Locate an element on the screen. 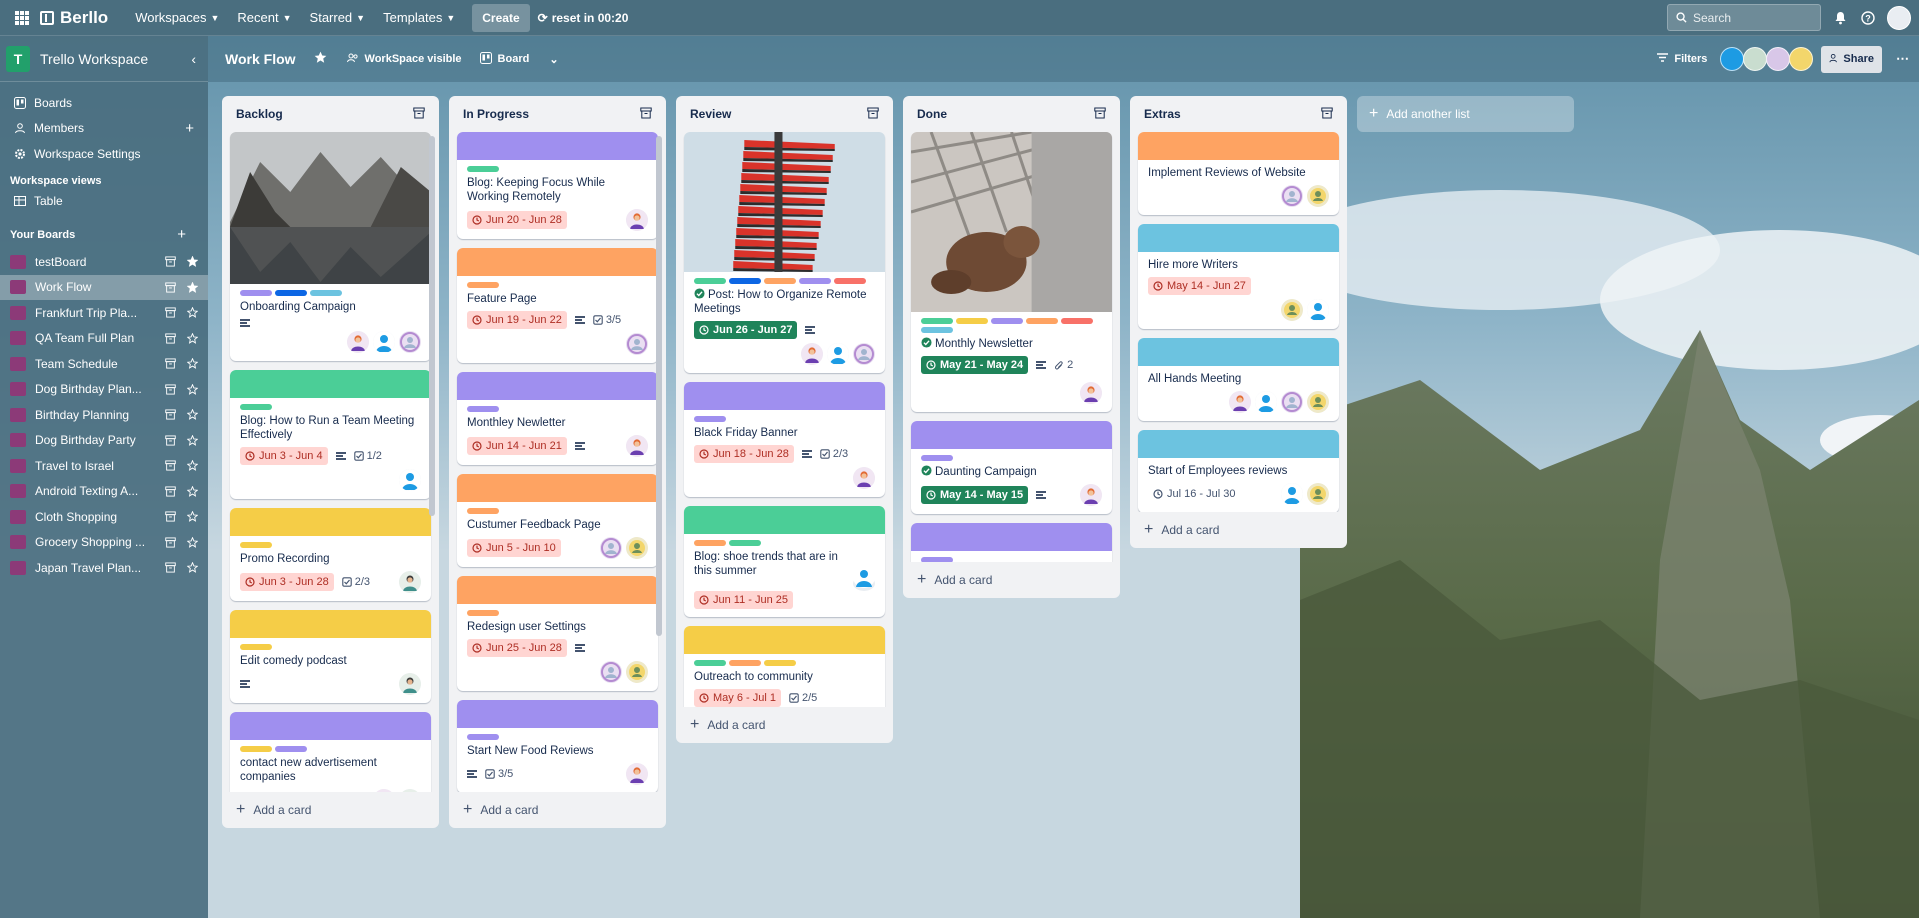 The image size is (1919, 918). sidebar-board-item: testBoard is located at coordinates (104, 262).